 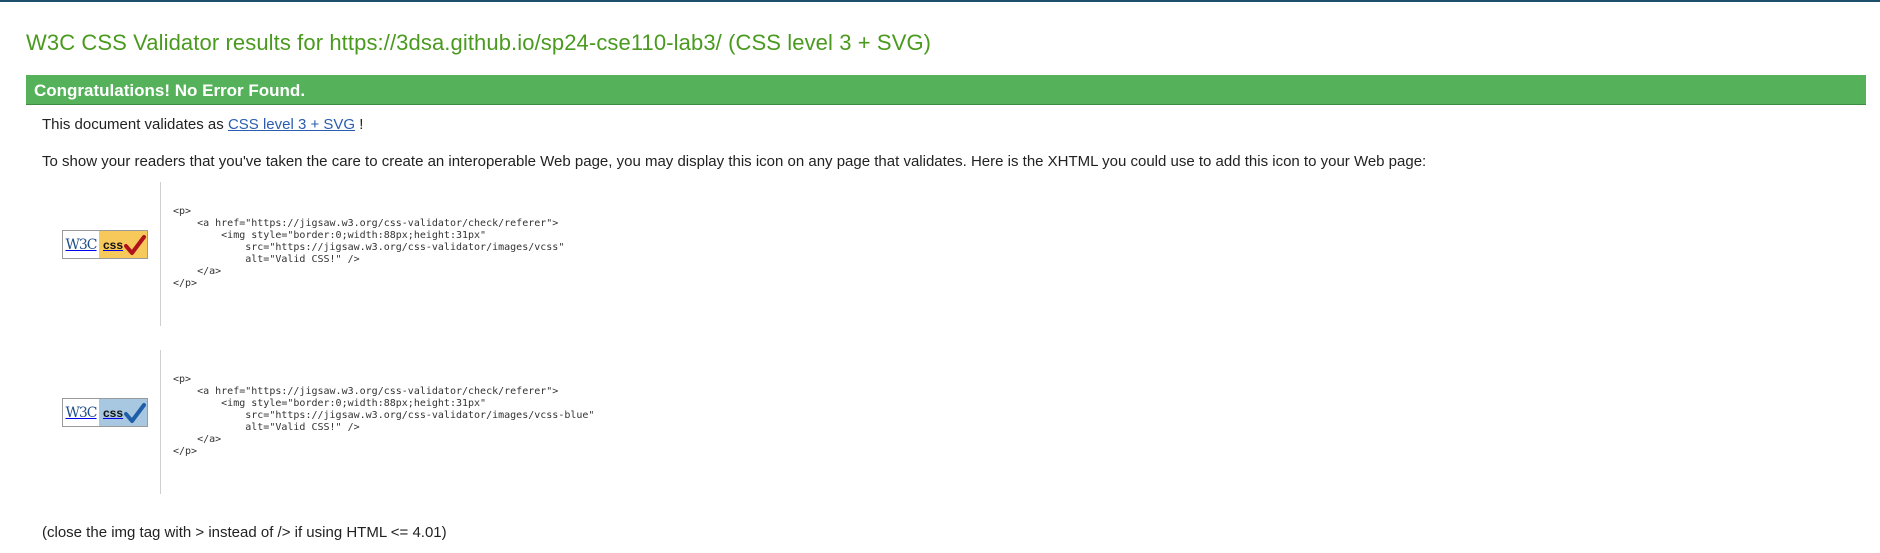 I want to click on validates-prefix: This document validates as, so click(x=135, y=124).